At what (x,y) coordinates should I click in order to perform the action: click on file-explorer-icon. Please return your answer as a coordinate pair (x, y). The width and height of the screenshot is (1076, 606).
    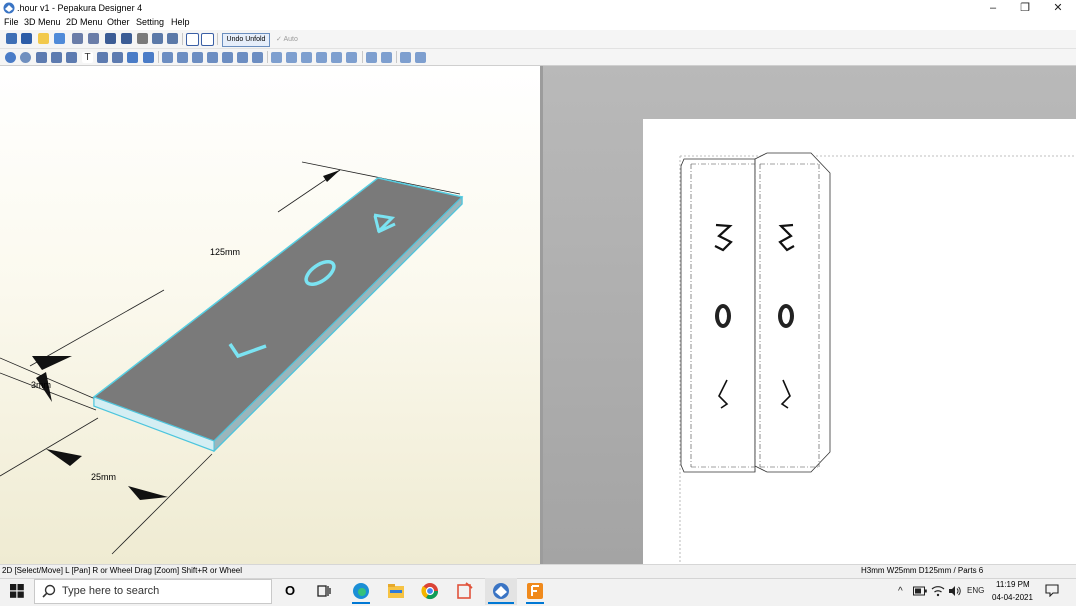
    Looking at the image, I should click on (396, 591).